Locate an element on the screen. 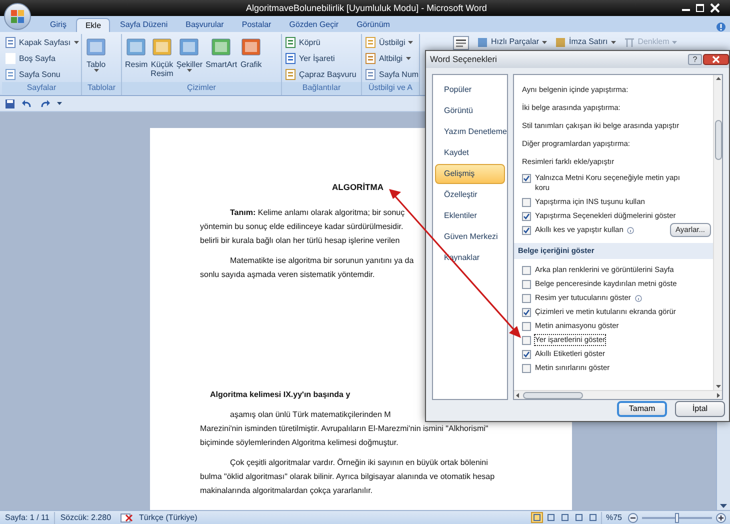  text-line: Tanım: Kelime anlamı olarak algoritma; bir sonuç is located at coordinates (317, 213).